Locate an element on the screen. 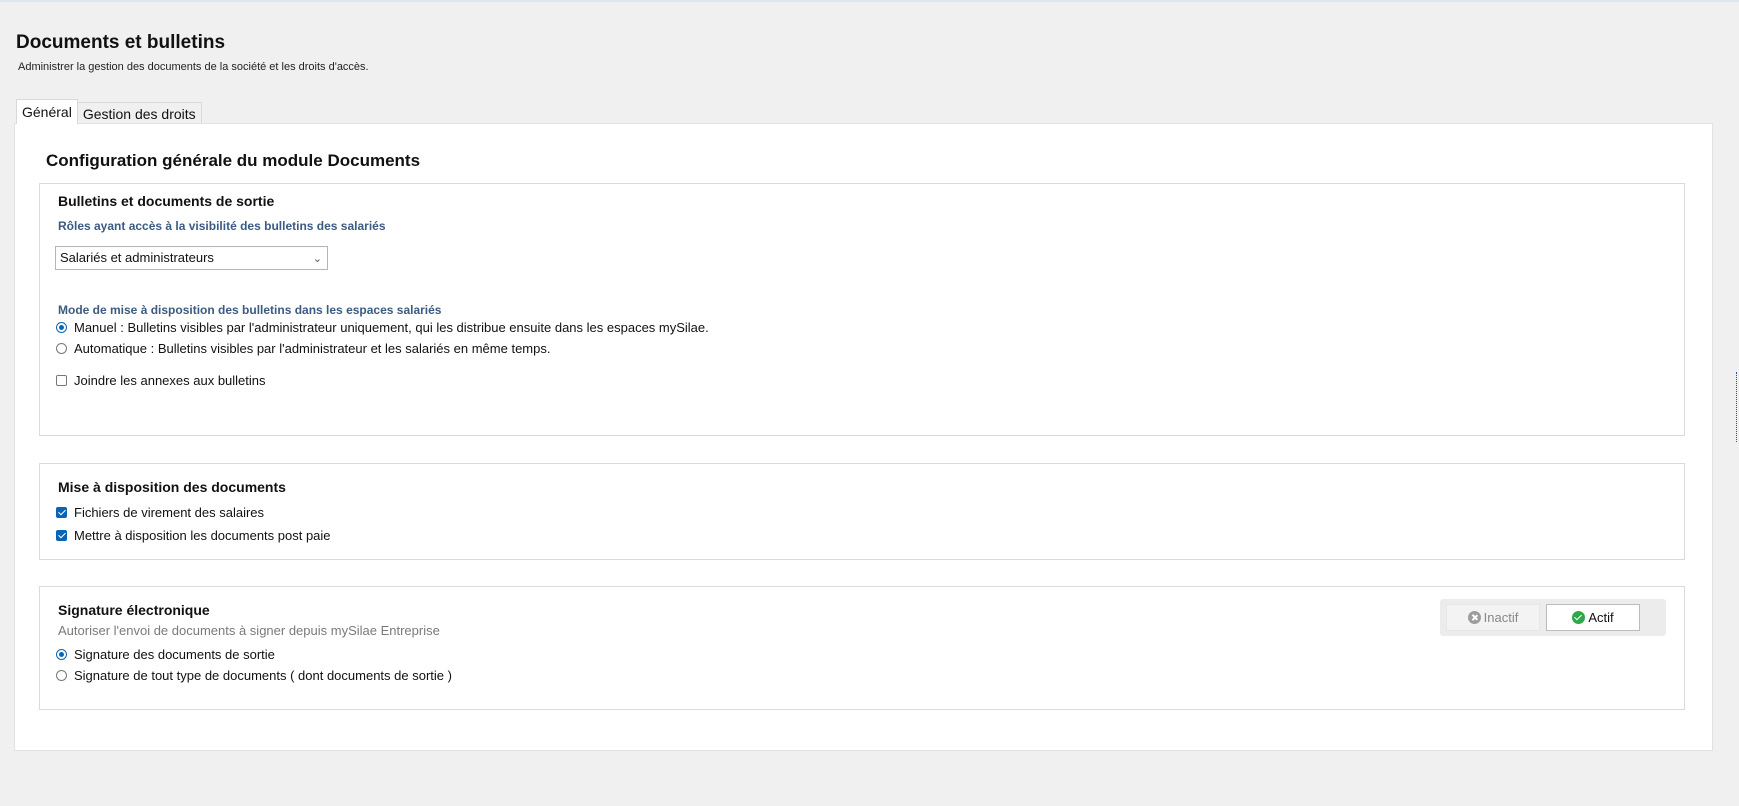 Image resolution: width=1739 pixels, height=806 pixels. close-circle-icon is located at coordinates (1474, 617).